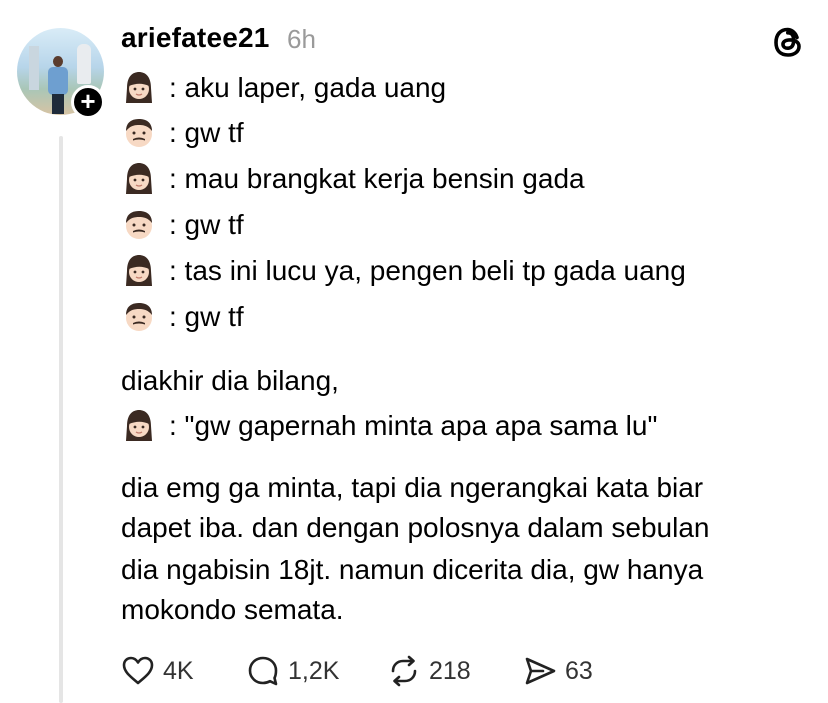 Image resolution: width=828 pixels, height=703 pixels. I want to click on dialogue-line: : aku laper, gada uang, so click(283, 88).